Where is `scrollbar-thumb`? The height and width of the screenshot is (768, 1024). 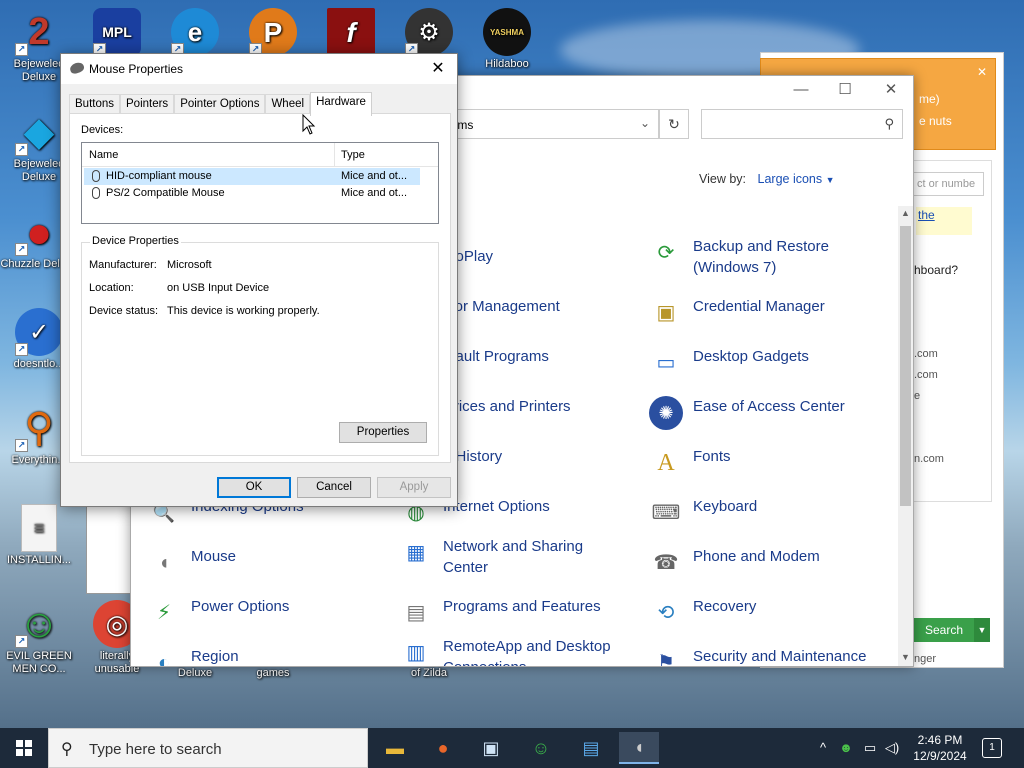 scrollbar-thumb is located at coordinates (905, 366).